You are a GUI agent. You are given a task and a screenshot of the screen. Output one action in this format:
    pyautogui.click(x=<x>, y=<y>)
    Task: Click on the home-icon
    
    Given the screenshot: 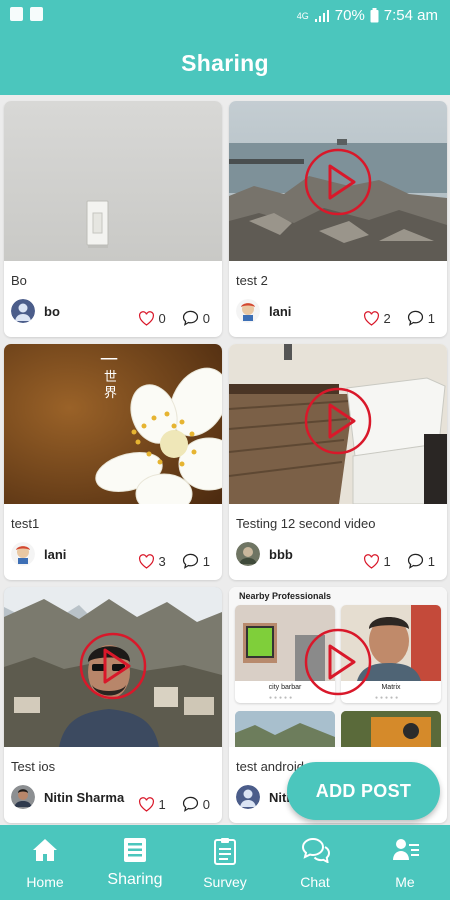 What is the action you would take?
    pyautogui.click(x=45, y=850)
    